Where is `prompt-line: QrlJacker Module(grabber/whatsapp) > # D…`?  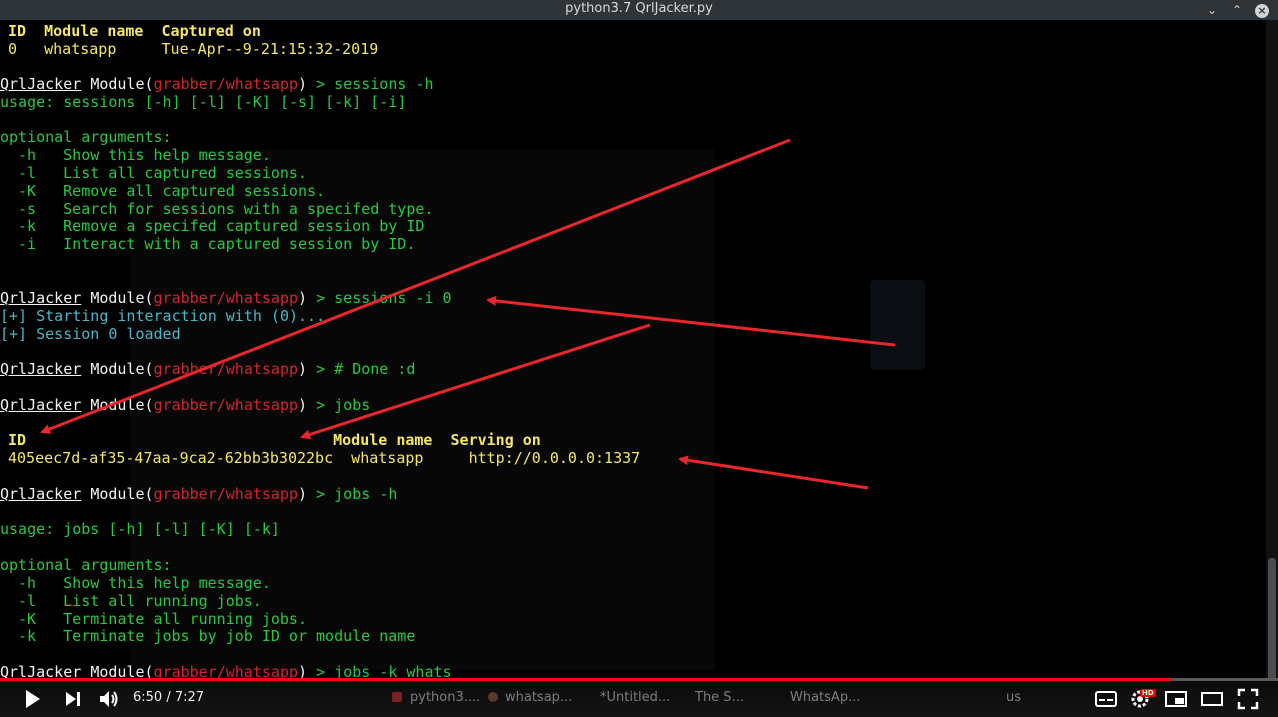 prompt-line: QrlJacker Module(grabber/whatsapp) > # D… is located at coordinates (207, 369).